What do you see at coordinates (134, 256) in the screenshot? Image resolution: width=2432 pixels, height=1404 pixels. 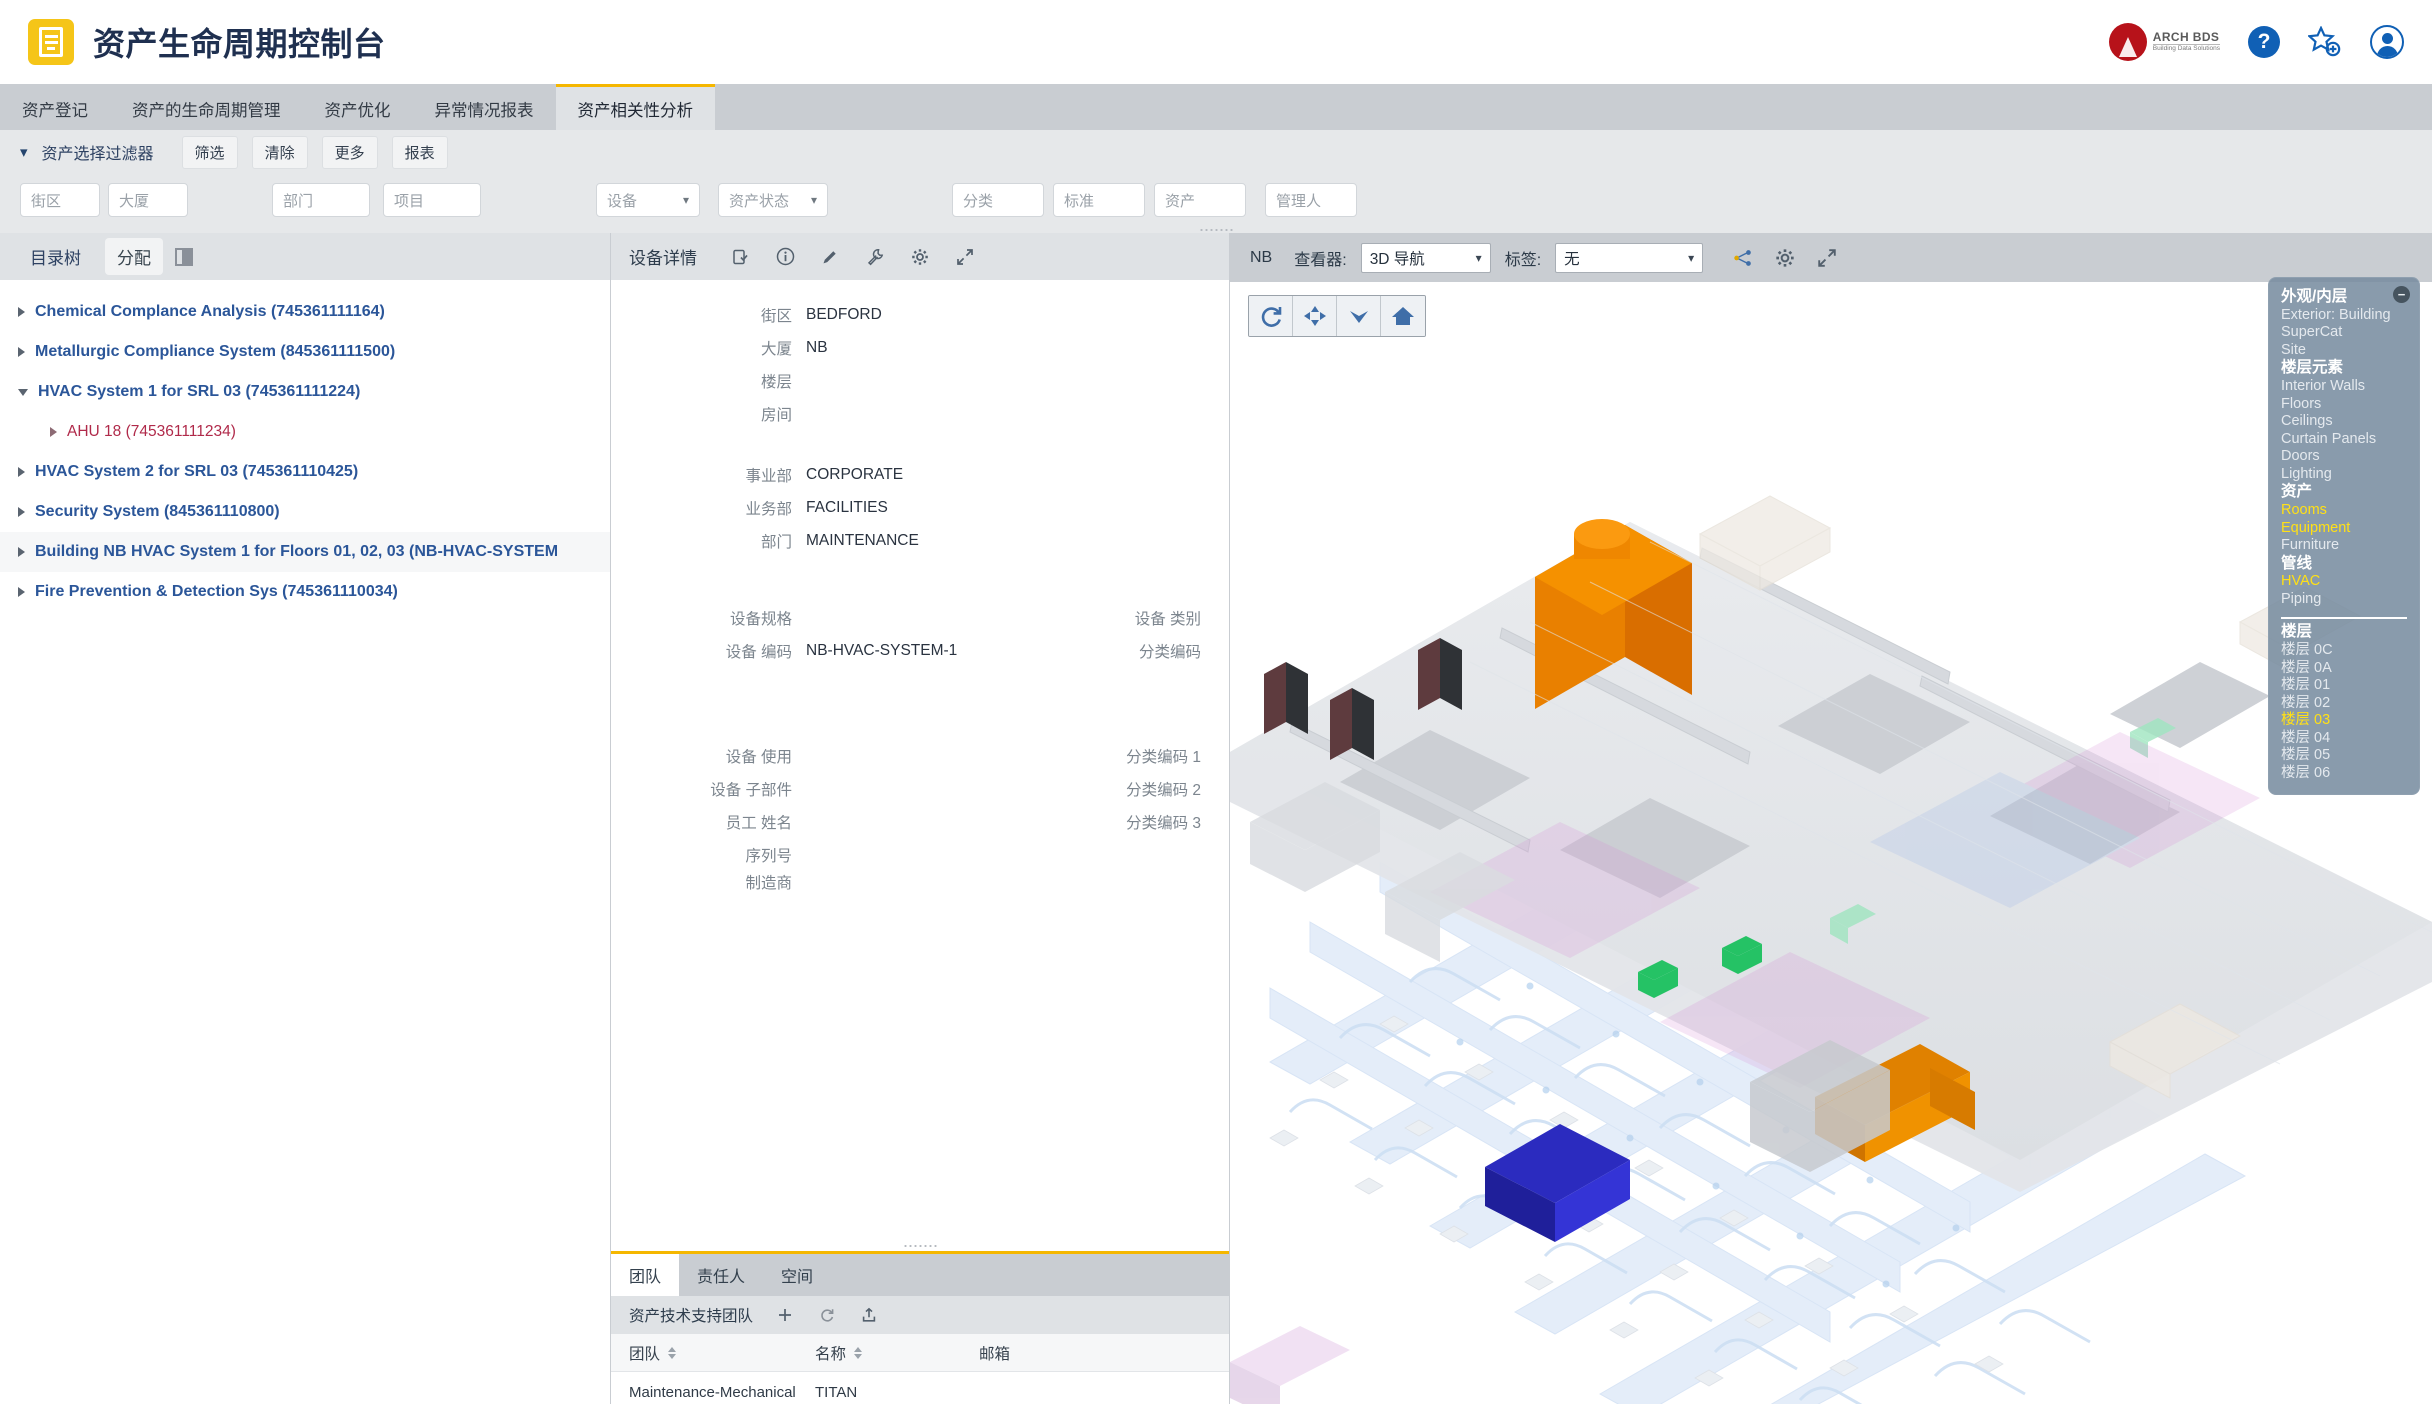 I see `tree-tab-allocation: 分配` at bounding box center [134, 256].